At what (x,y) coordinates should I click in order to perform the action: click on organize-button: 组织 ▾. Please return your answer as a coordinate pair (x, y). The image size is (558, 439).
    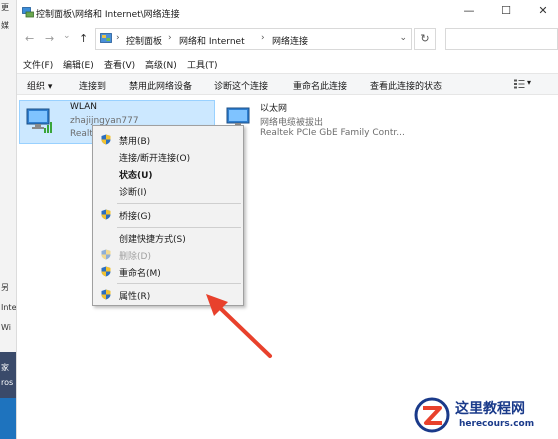
    Looking at the image, I should click on (39, 85).